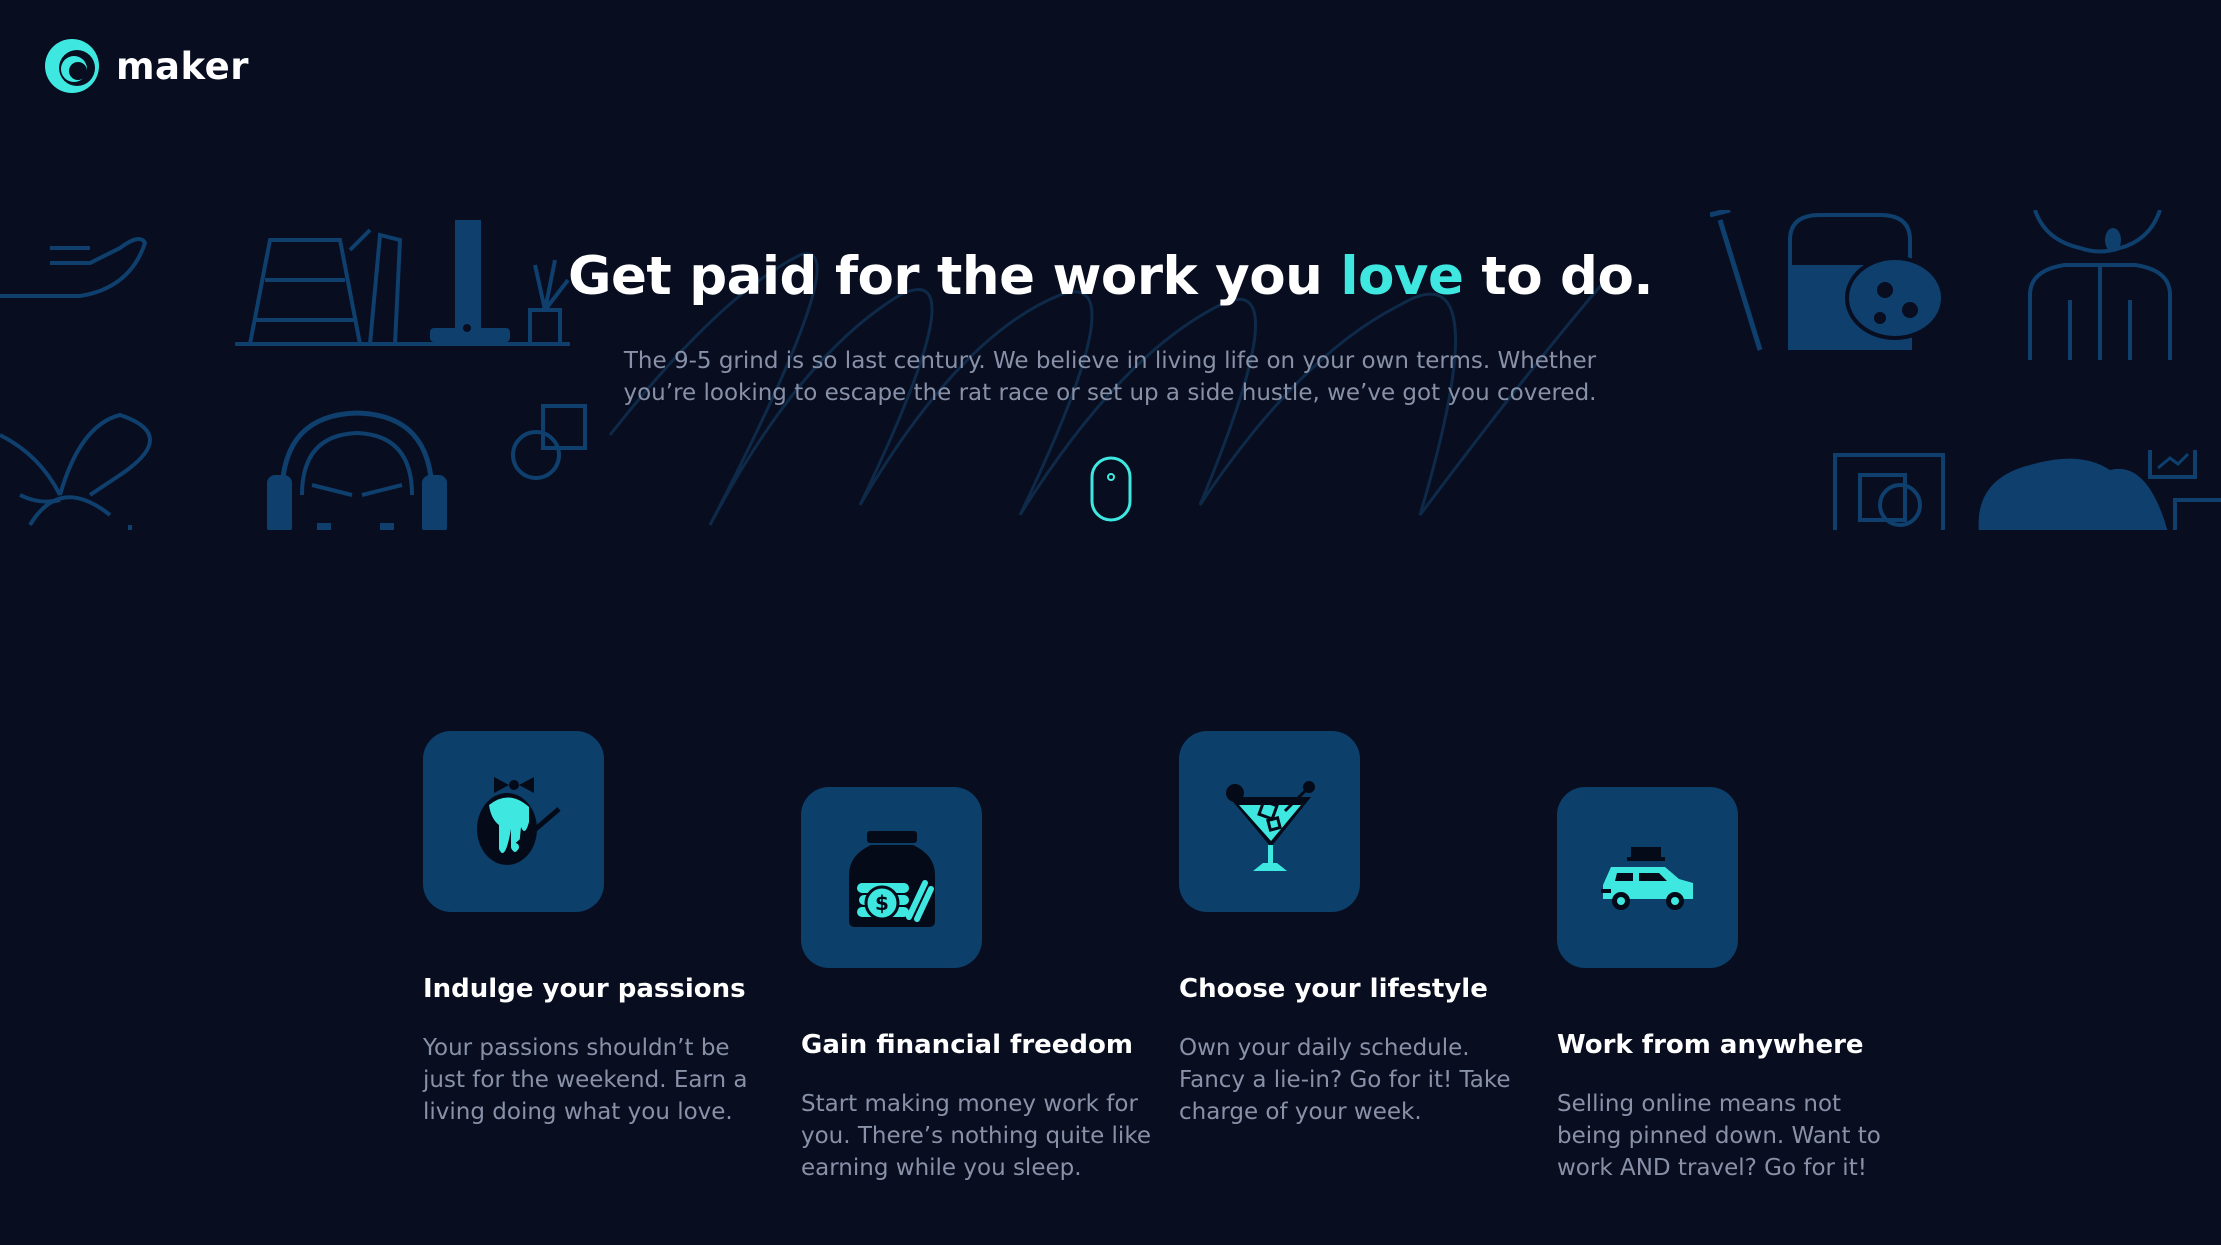 This screenshot has height=1245, width=2221. I want to click on hero-title-start: Get paid for the work you, so click(954, 276).